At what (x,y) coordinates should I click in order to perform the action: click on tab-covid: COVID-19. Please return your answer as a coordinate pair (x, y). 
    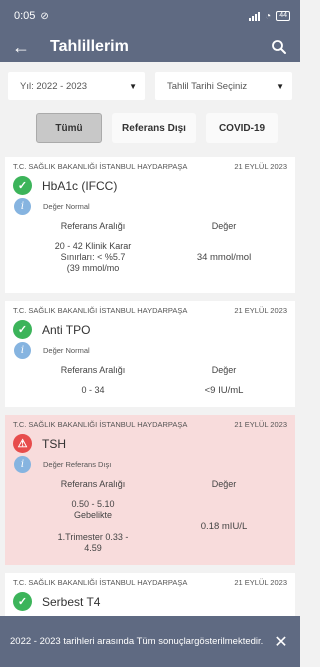
    Looking at the image, I should click on (242, 128).